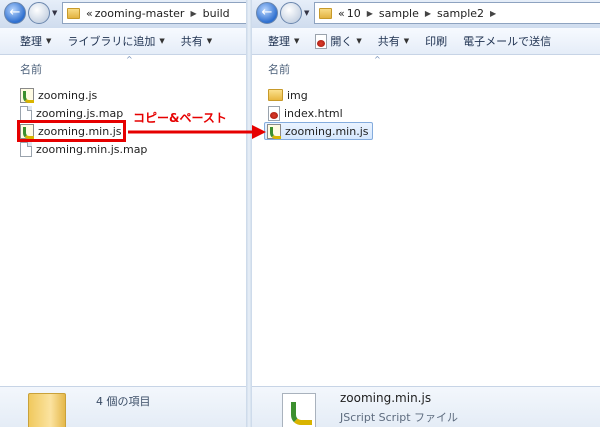 The height and width of the screenshot is (427, 600). I want to click on breadcrumb-sample: sample, so click(399, 13).